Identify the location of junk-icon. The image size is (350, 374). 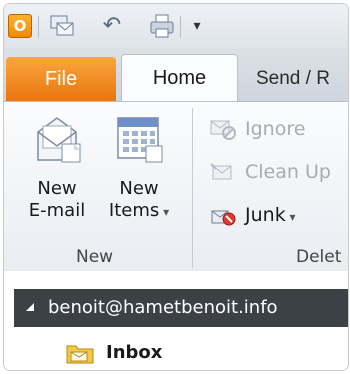
(223, 215).